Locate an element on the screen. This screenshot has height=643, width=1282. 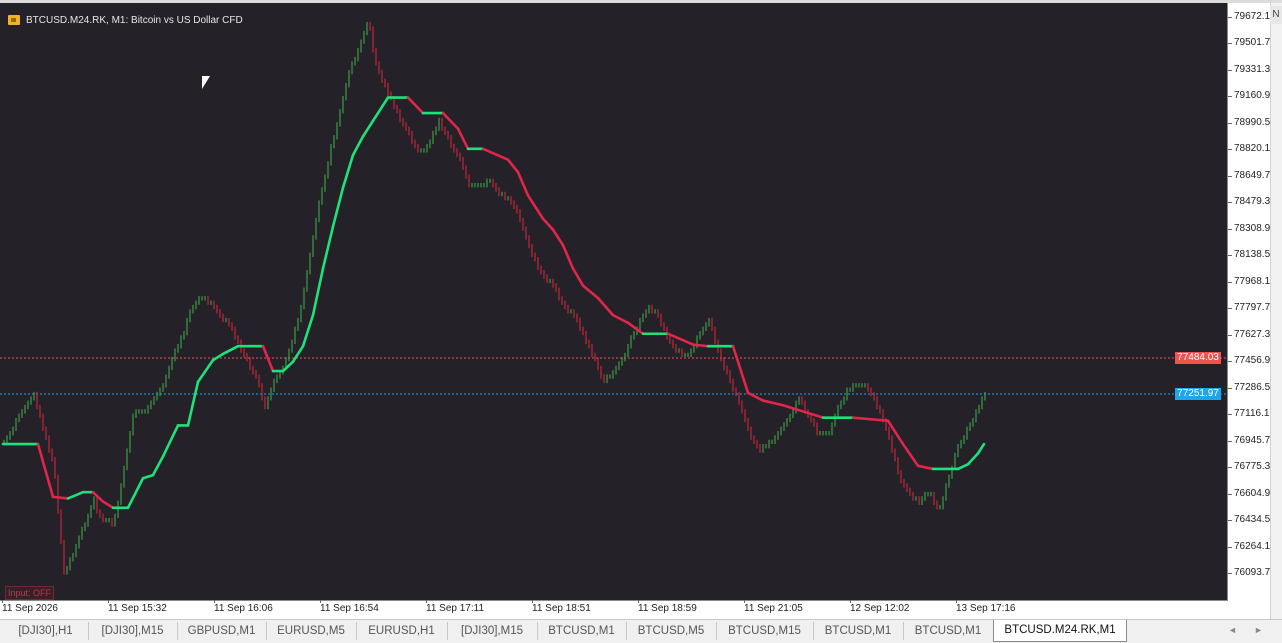
time-tick-label: 12 Sep 12:02 is located at coordinates (880, 607).